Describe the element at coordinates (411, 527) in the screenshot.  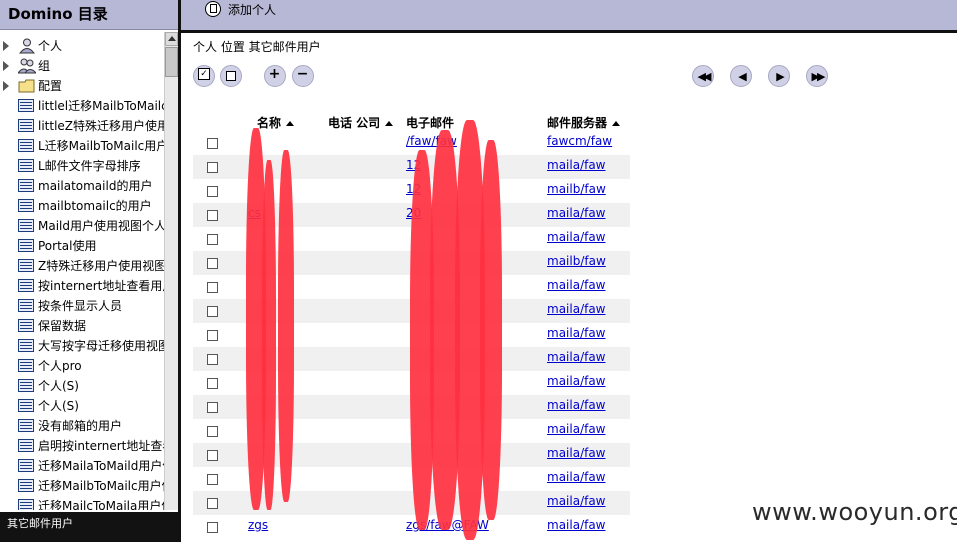
I see `table-row: zgszgs/faw@FAWmaila/faw` at that location.